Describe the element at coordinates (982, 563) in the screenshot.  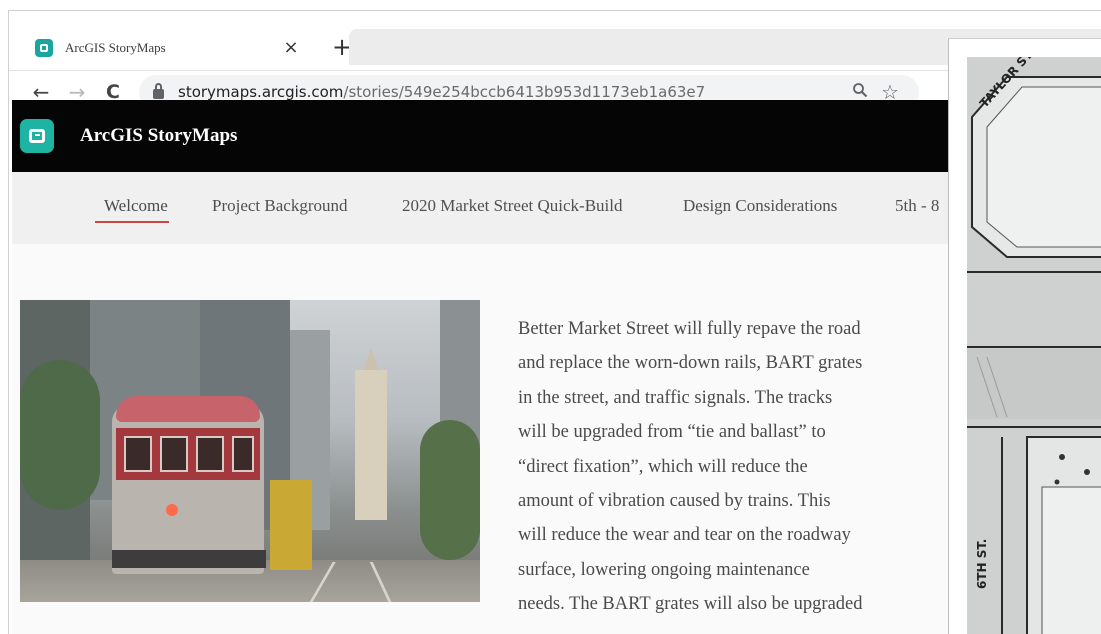
I see `map-label-6th-st: 6TH ST.` at that location.